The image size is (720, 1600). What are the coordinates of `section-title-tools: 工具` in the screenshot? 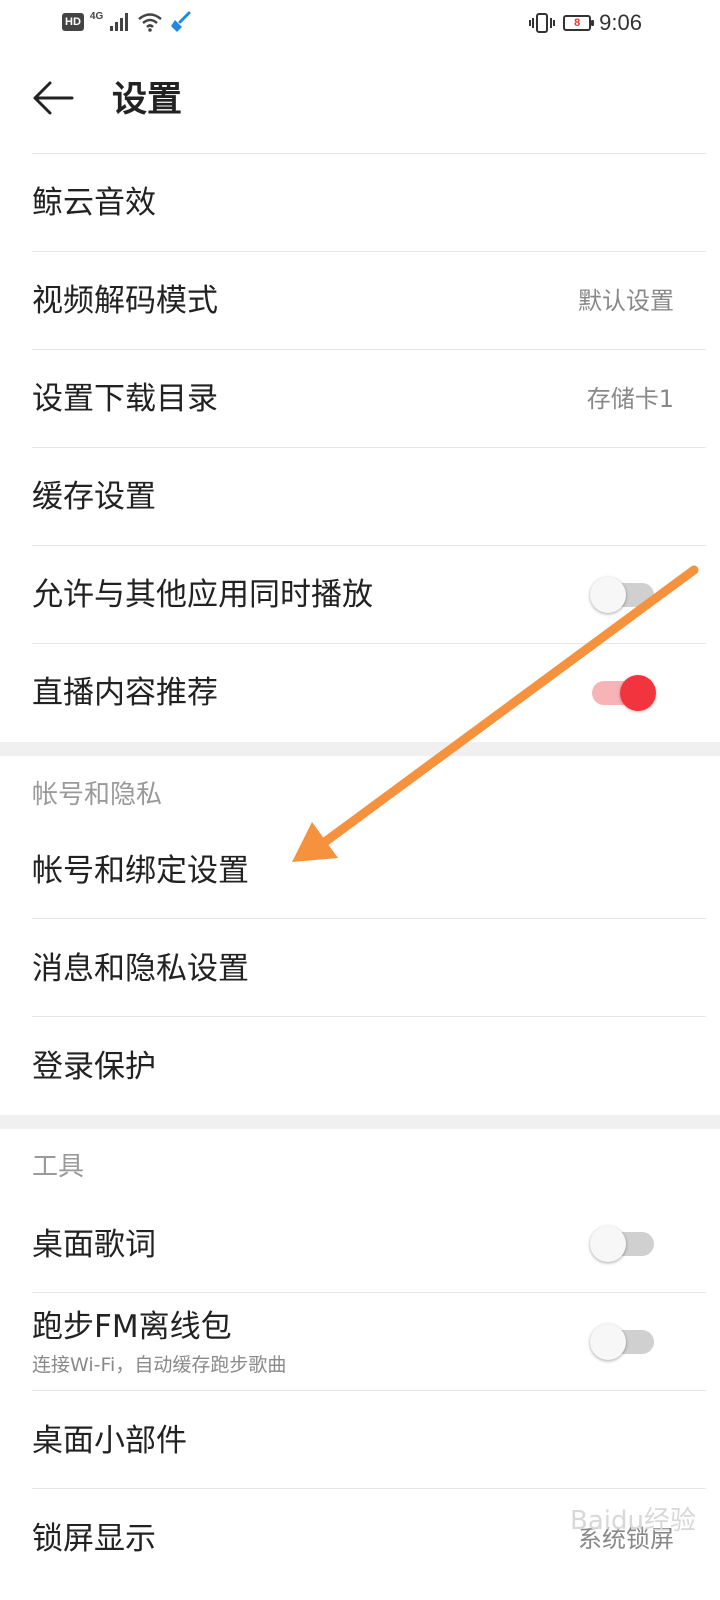 It's located at (58, 1167).